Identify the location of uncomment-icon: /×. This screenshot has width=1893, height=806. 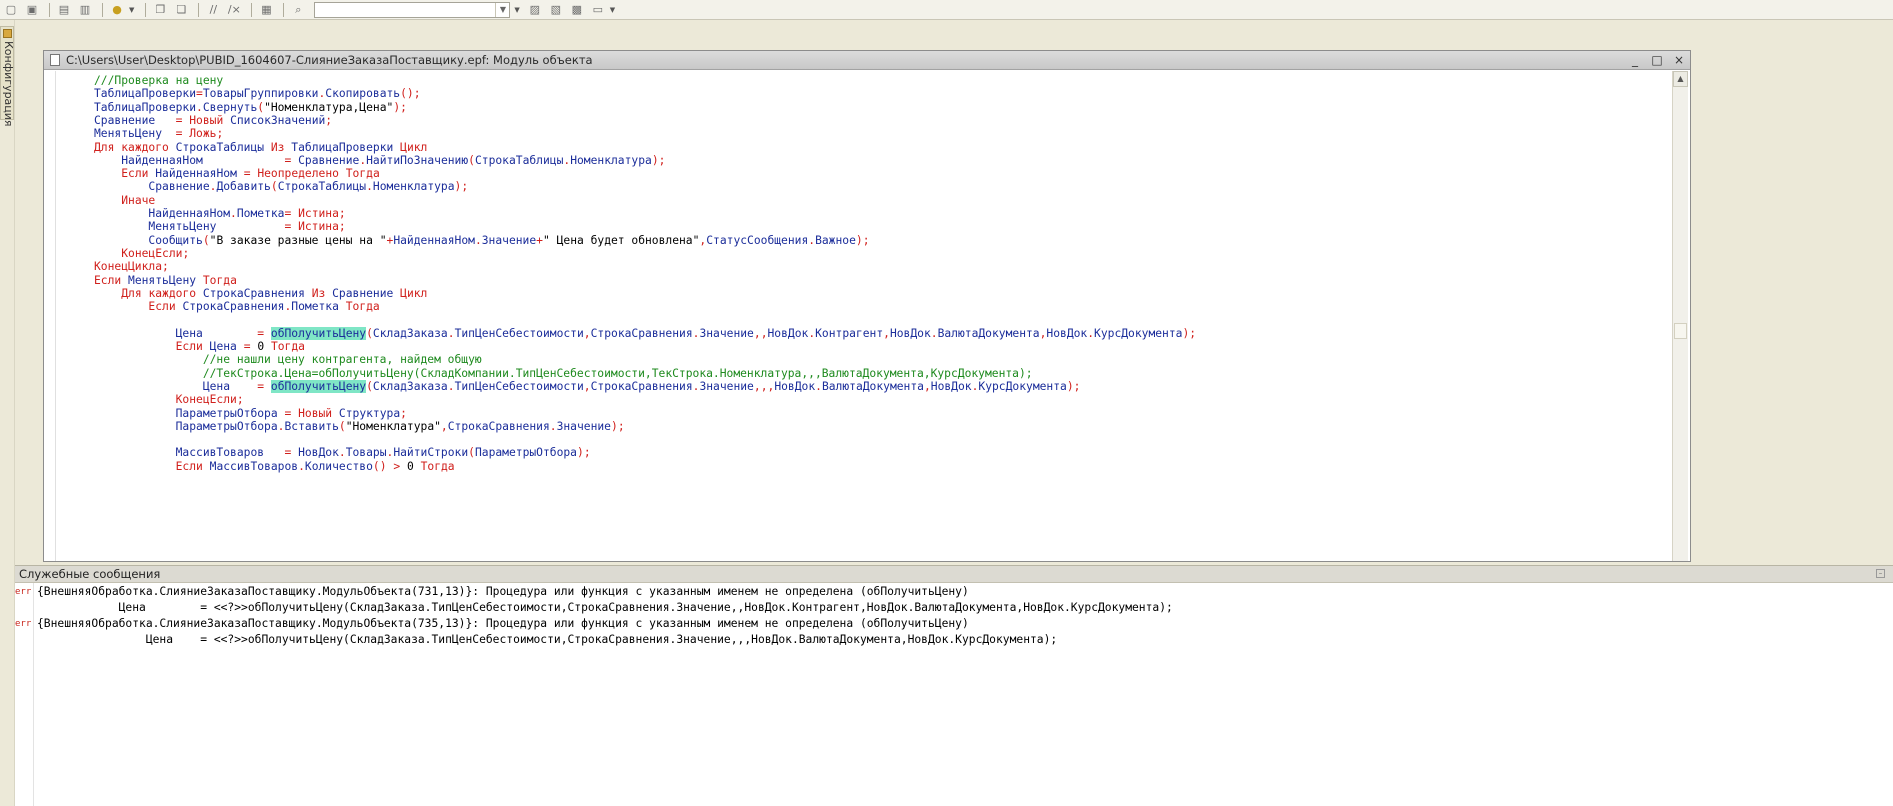
(234, 10).